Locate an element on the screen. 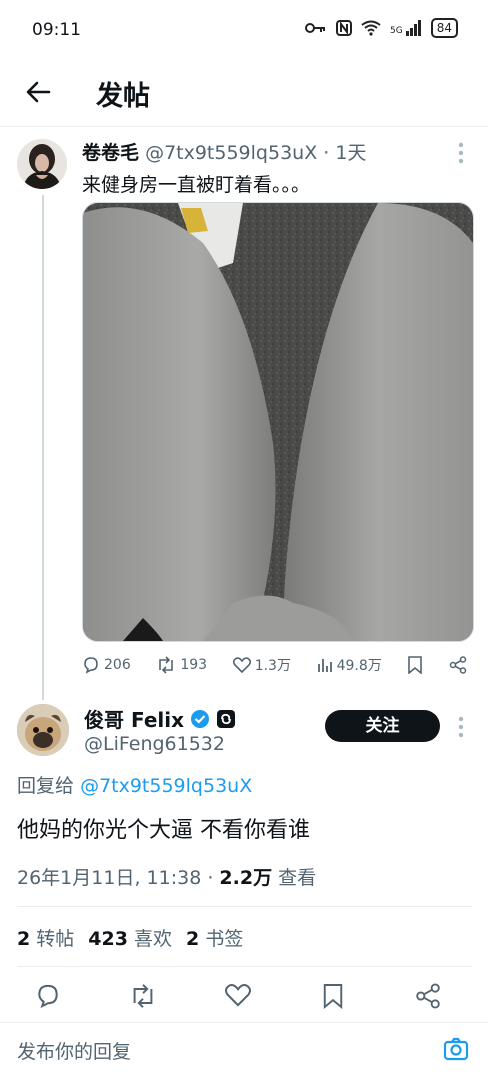 The height and width of the screenshot is (1081, 488). bookmark-action is located at coordinates (415, 665).